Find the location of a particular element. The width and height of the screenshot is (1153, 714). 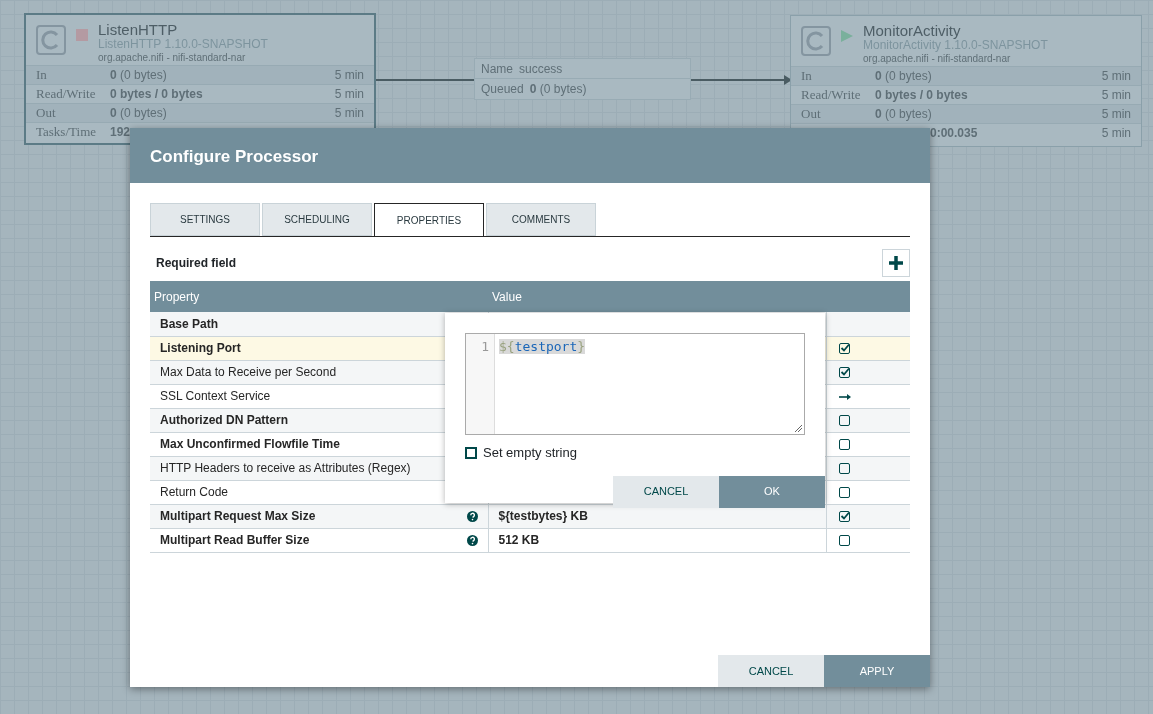

code-editor: 1 ${testport} is located at coordinates (635, 384).